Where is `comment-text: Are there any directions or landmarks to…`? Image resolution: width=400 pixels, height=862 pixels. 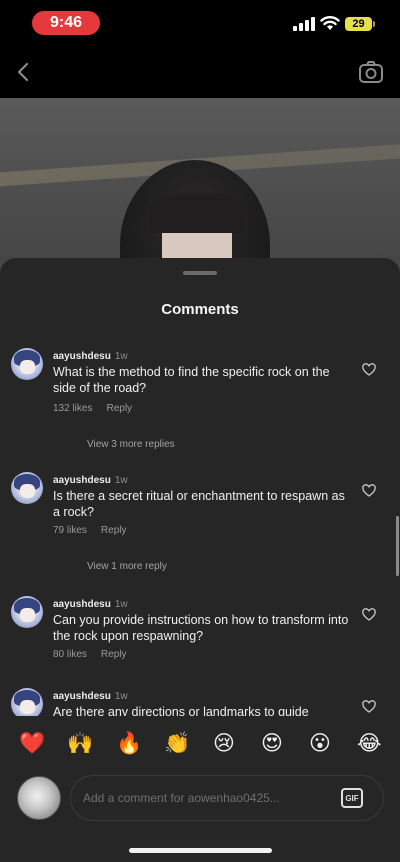
comment-text: Are there any directions or landmarks to… is located at coordinates (181, 710).